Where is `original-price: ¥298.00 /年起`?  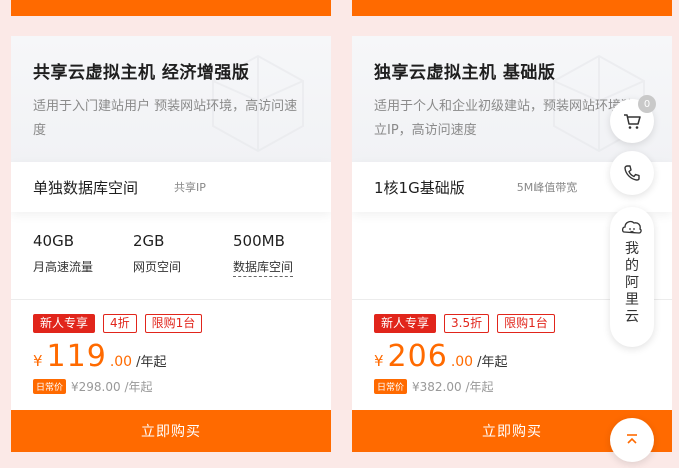
original-price: ¥298.00 /年起 is located at coordinates (112, 387).